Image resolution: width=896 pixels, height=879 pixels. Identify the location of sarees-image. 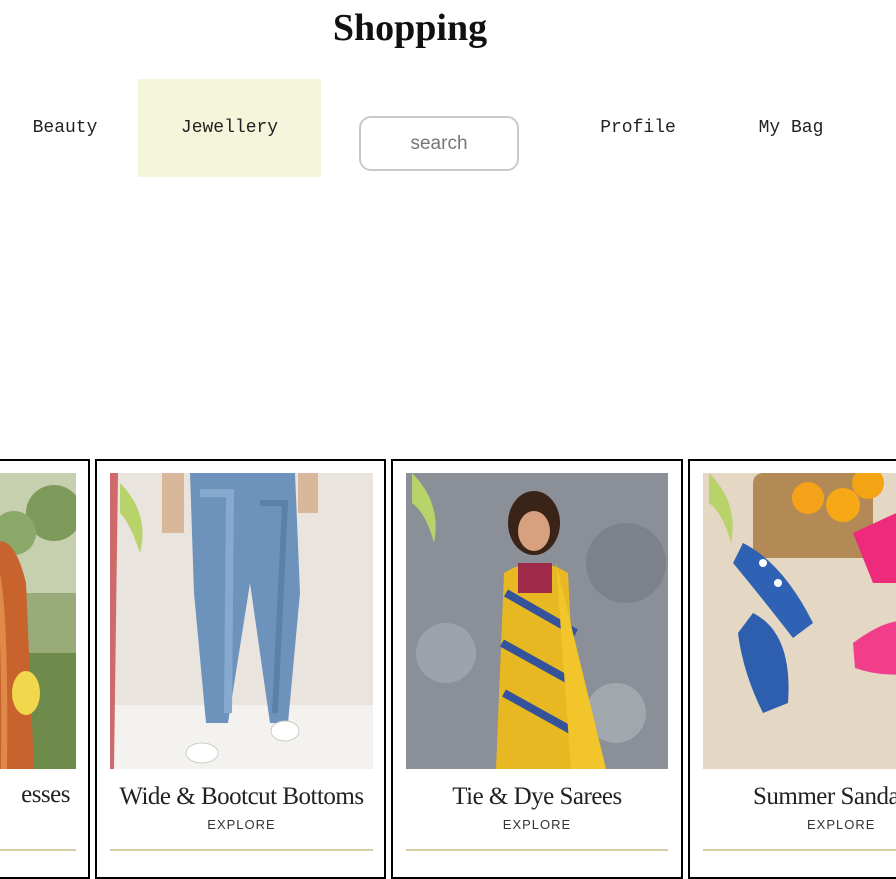
(537, 621).